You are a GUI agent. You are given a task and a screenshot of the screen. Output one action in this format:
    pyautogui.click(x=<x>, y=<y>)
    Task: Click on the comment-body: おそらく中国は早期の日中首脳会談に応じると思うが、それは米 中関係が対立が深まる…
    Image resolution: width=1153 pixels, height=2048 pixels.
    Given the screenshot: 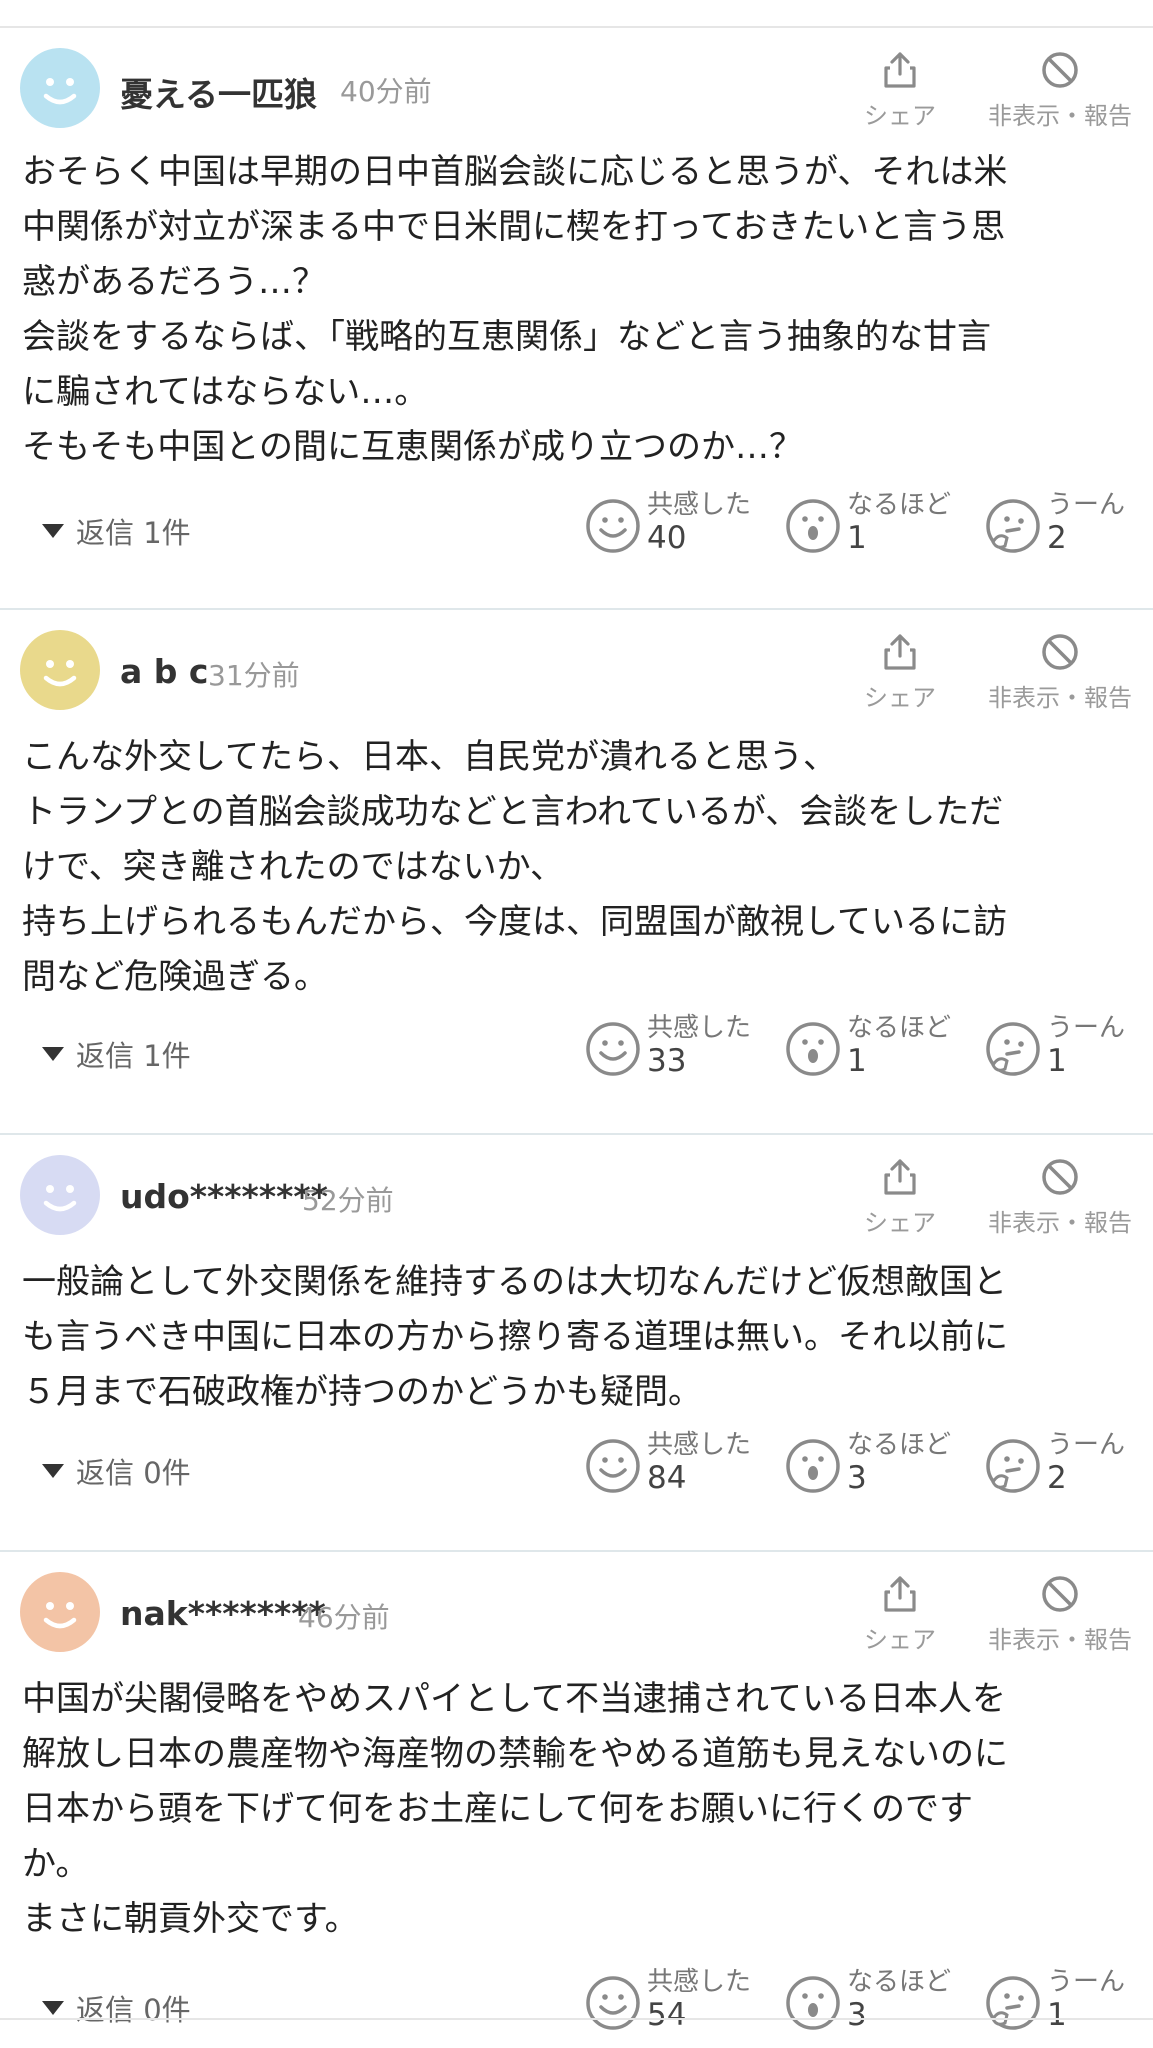 What is the action you would take?
    pyautogui.click(x=515, y=309)
    